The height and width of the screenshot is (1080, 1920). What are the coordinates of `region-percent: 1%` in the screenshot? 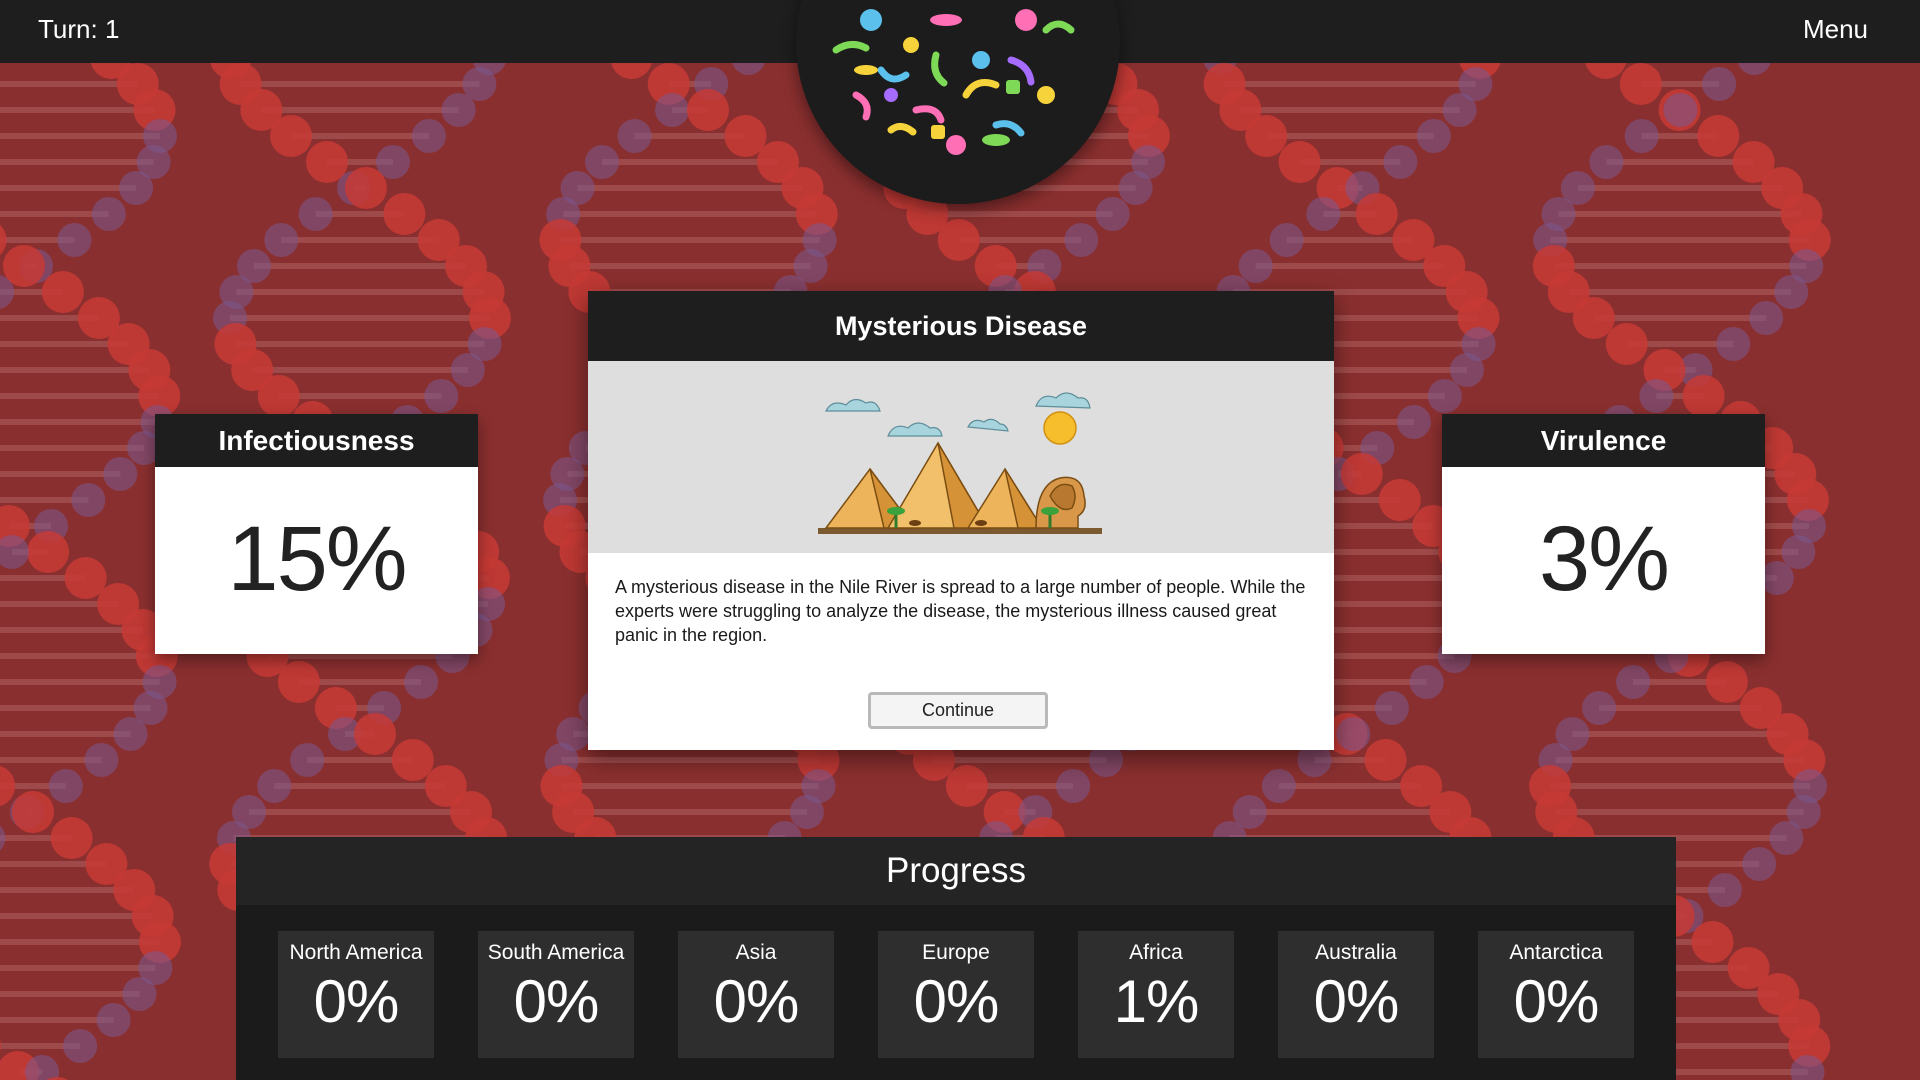 It's located at (1156, 1001).